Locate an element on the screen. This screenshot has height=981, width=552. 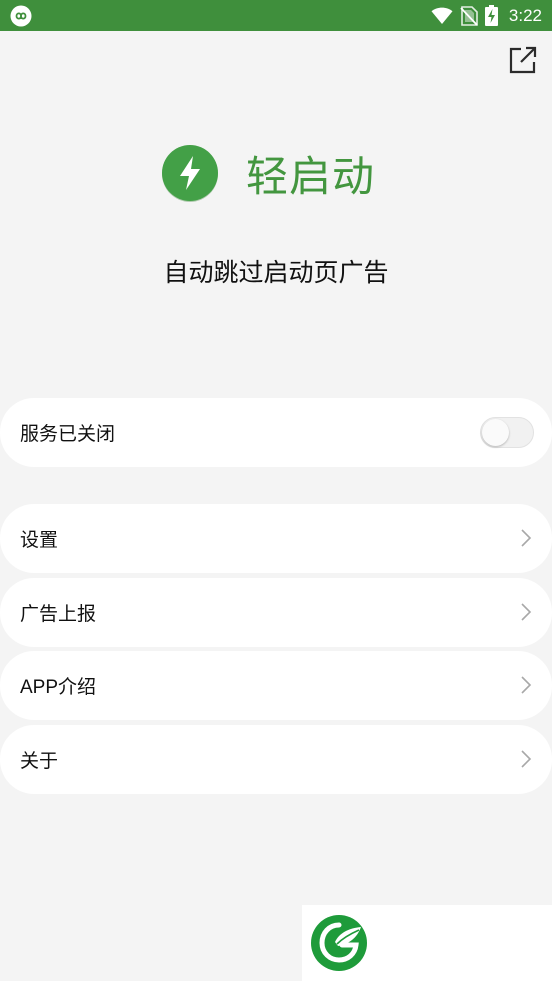
lightning-bolt-icon is located at coordinates (190, 173).